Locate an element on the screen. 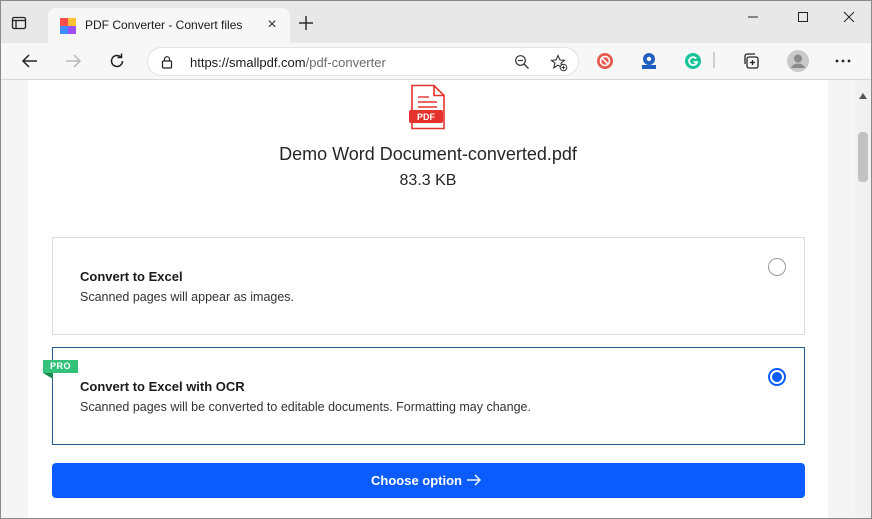  file-size: 83.3 KB is located at coordinates (428, 180).